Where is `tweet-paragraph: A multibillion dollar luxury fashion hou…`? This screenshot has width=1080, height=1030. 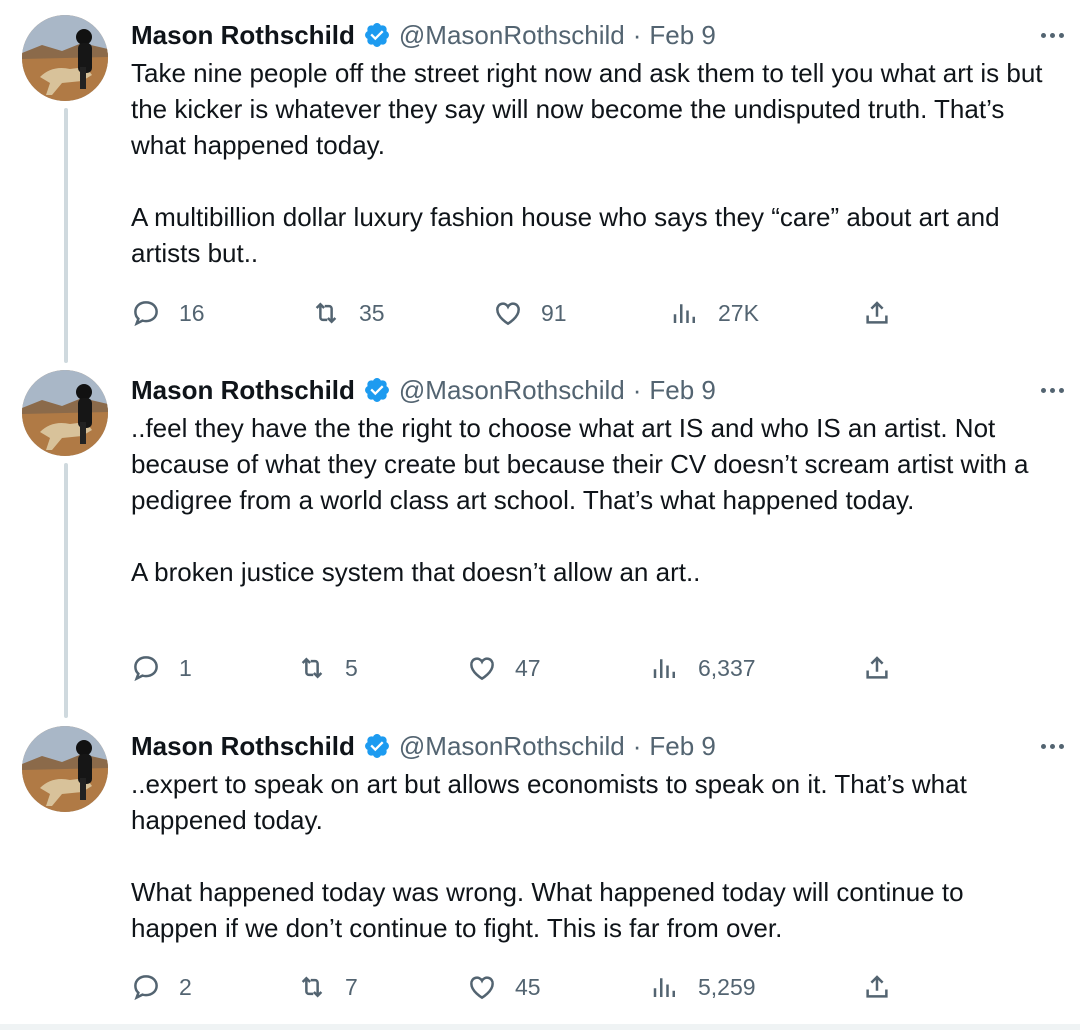
tweet-paragraph: A multibillion dollar luxury fashion hou… is located at coordinates (565, 235).